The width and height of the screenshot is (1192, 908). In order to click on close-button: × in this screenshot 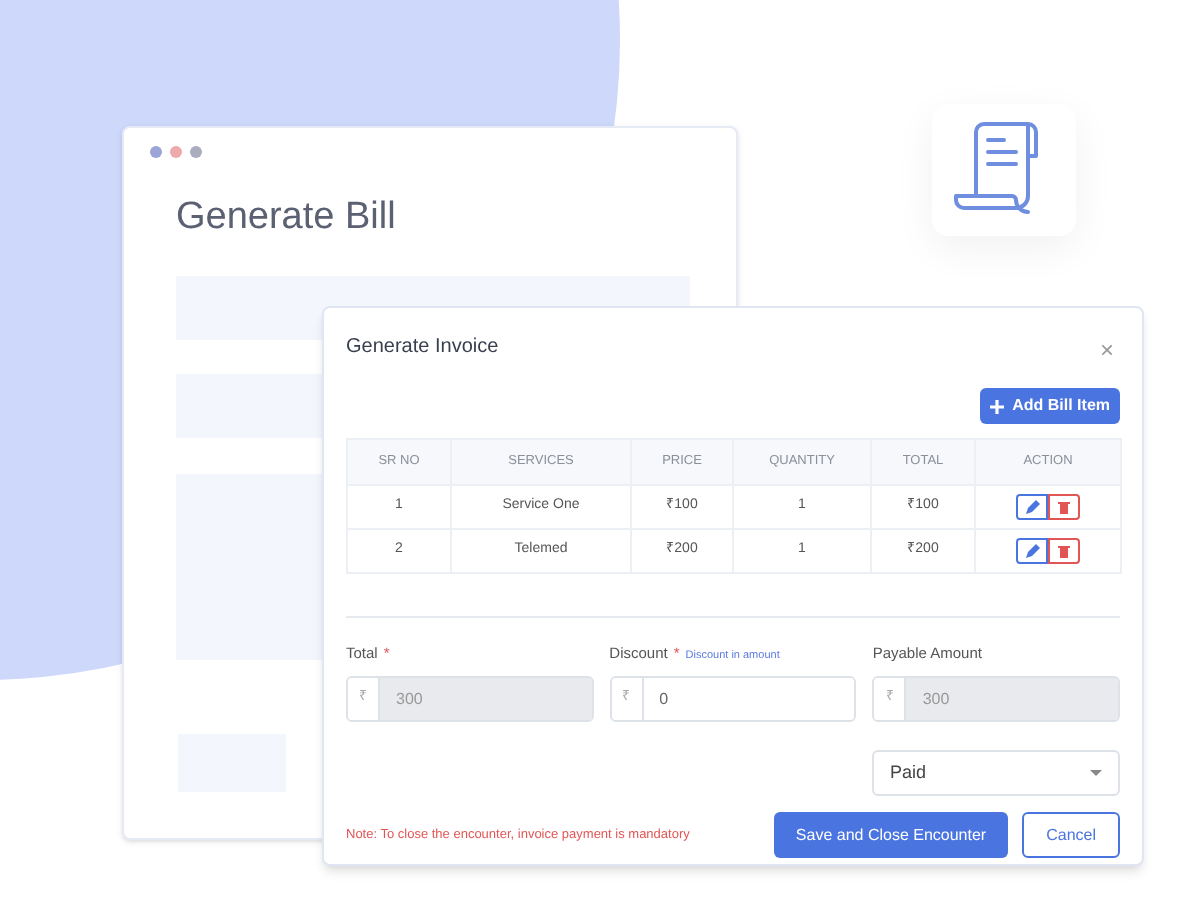, I will do `click(1106, 350)`.